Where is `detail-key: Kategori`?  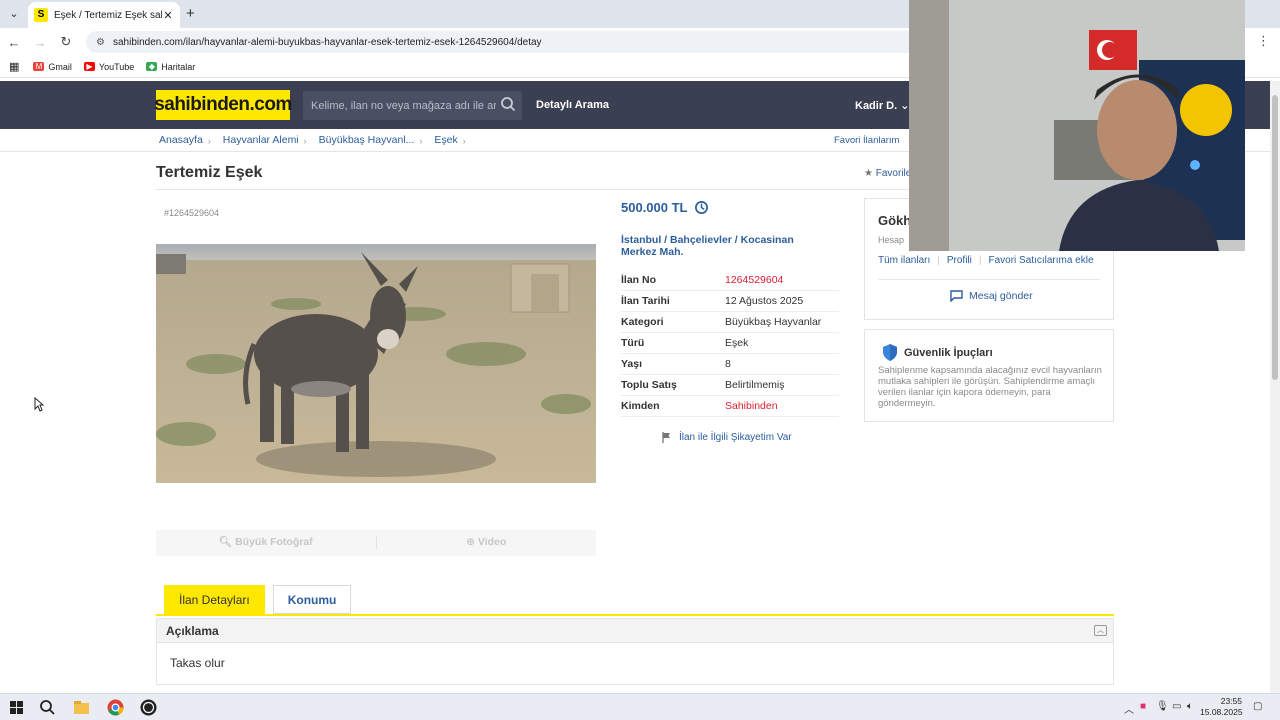
detail-key: Kategori is located at coordinates (642, 322).